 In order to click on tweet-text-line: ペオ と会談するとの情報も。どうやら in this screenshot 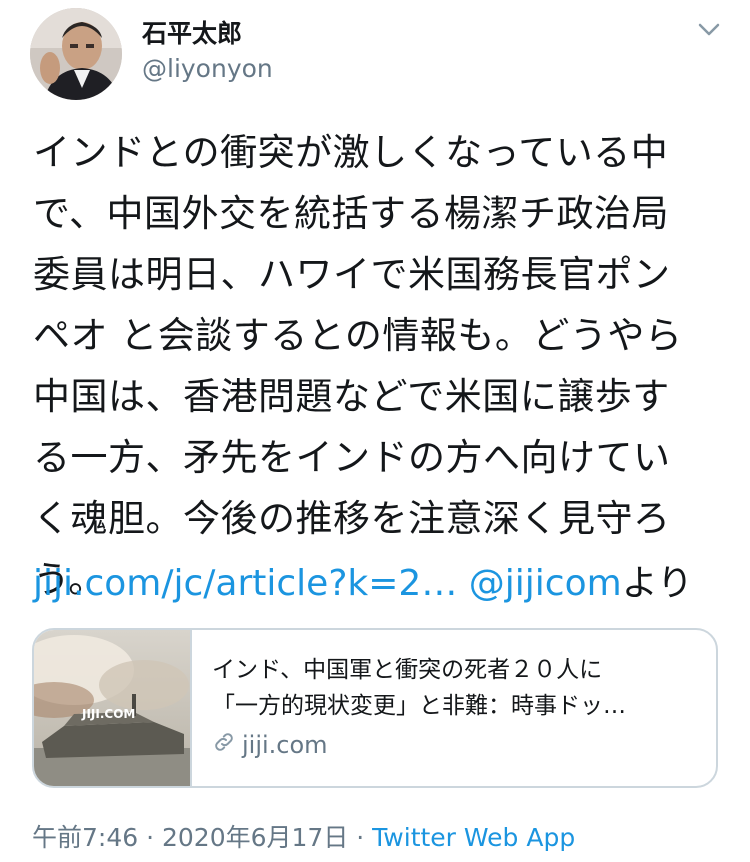, I will do `click(358, 335)`.